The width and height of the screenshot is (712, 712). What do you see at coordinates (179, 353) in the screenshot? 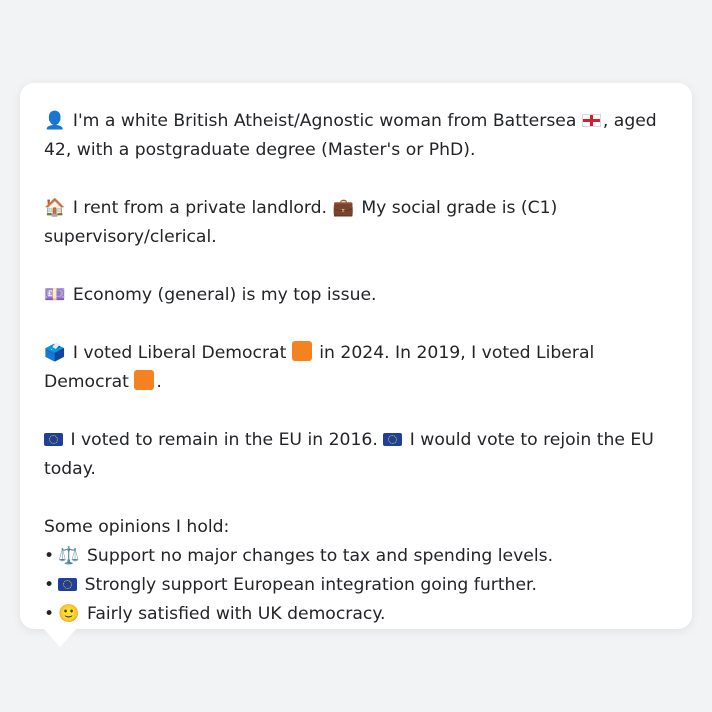
I see `vote-2024-text: I voted Liberal Democrat` at bounding box center [179, 353].